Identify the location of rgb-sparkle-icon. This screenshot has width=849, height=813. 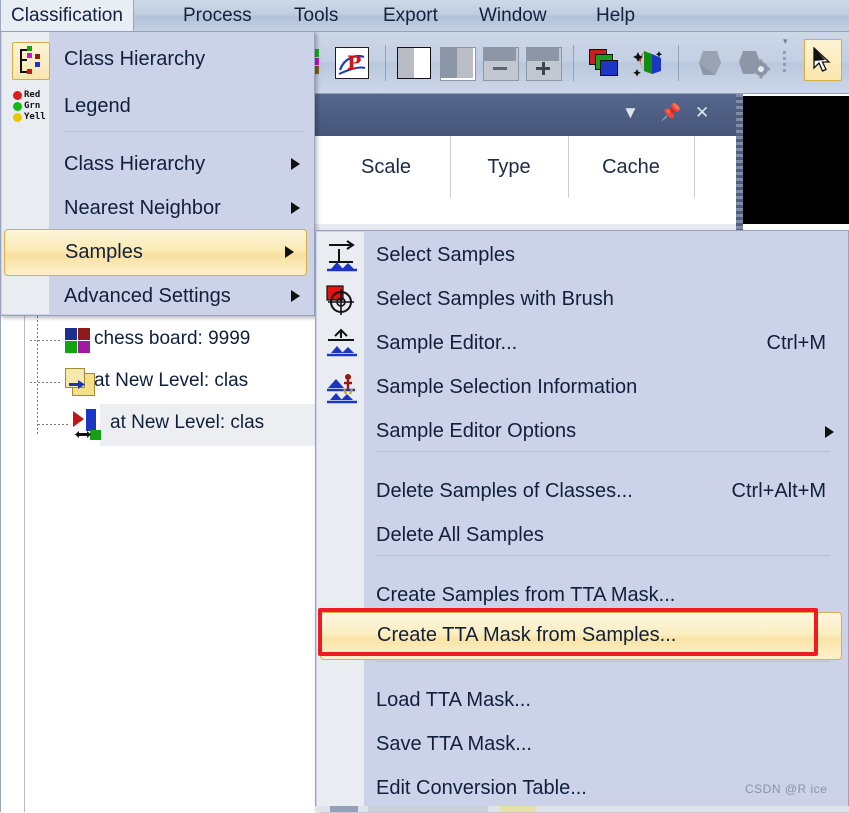
(648, 64).